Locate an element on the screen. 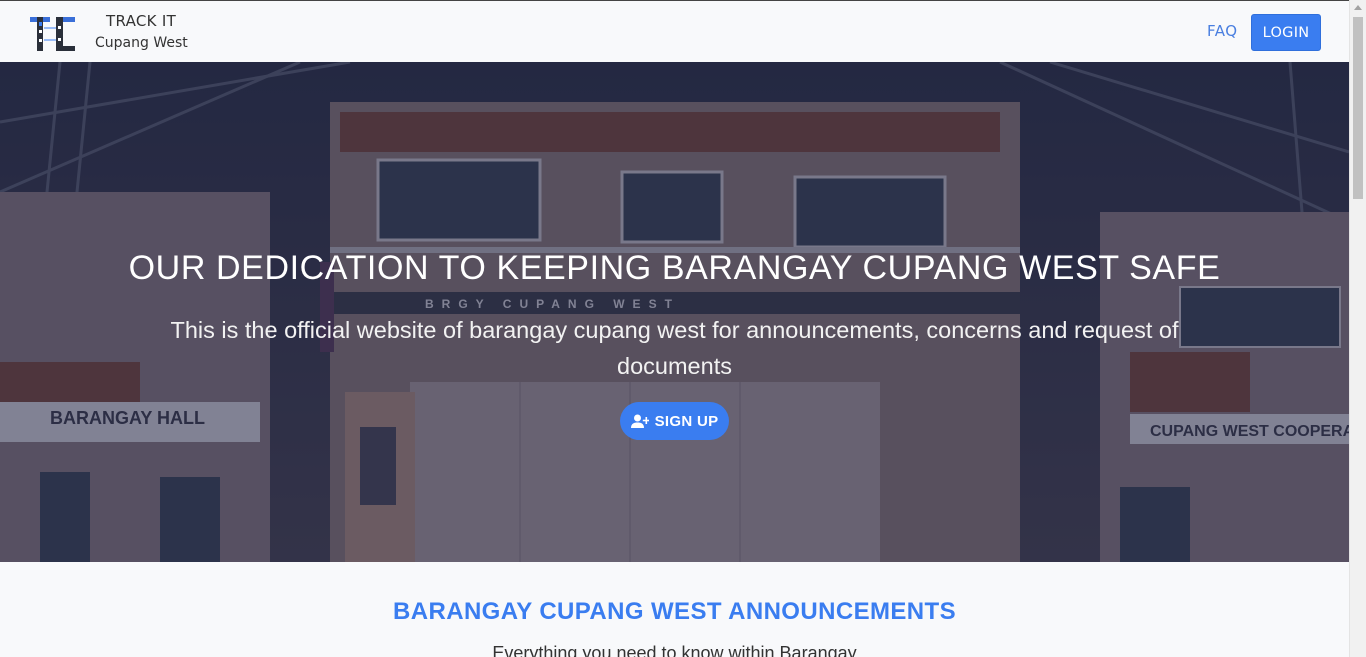 This screenshot has height=657, width=1366. top-navbar: TRACK IT Cupang West FAQ LOGIN is located at coordinates (674, 31).